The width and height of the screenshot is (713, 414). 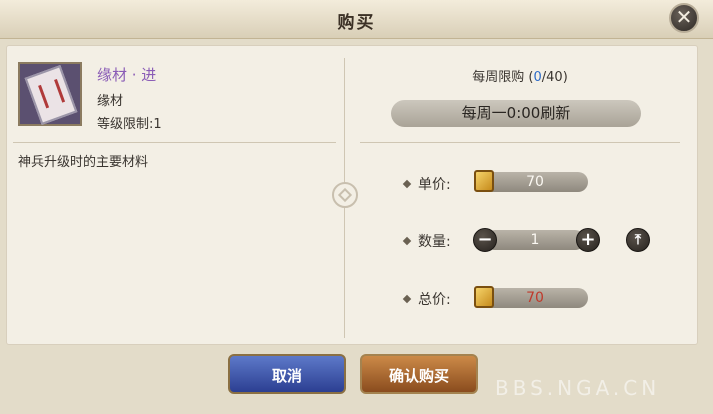 I want to click on plus-button: +, so click(x=588, y=240).